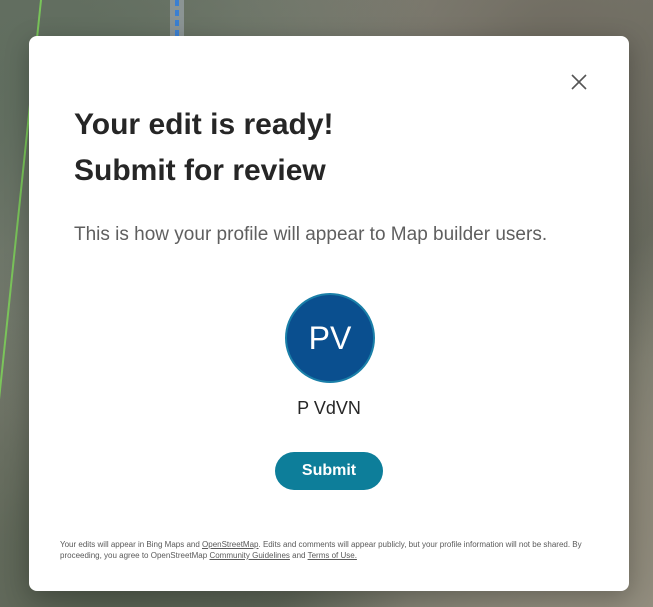  Describe the element at coordinates (249, 555) in the screenshot. I see `community-guidelines-link: Community Guidelines` at that location.